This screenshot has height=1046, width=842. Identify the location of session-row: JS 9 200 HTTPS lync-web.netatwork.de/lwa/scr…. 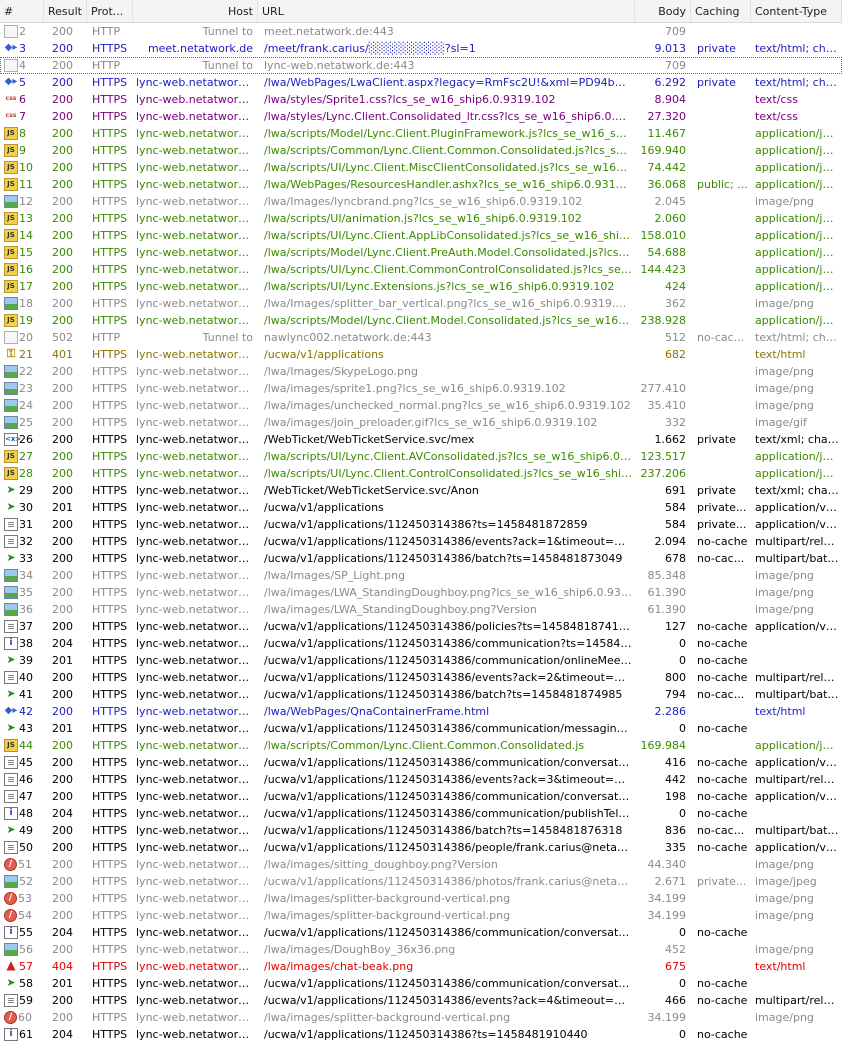
(421, 150).